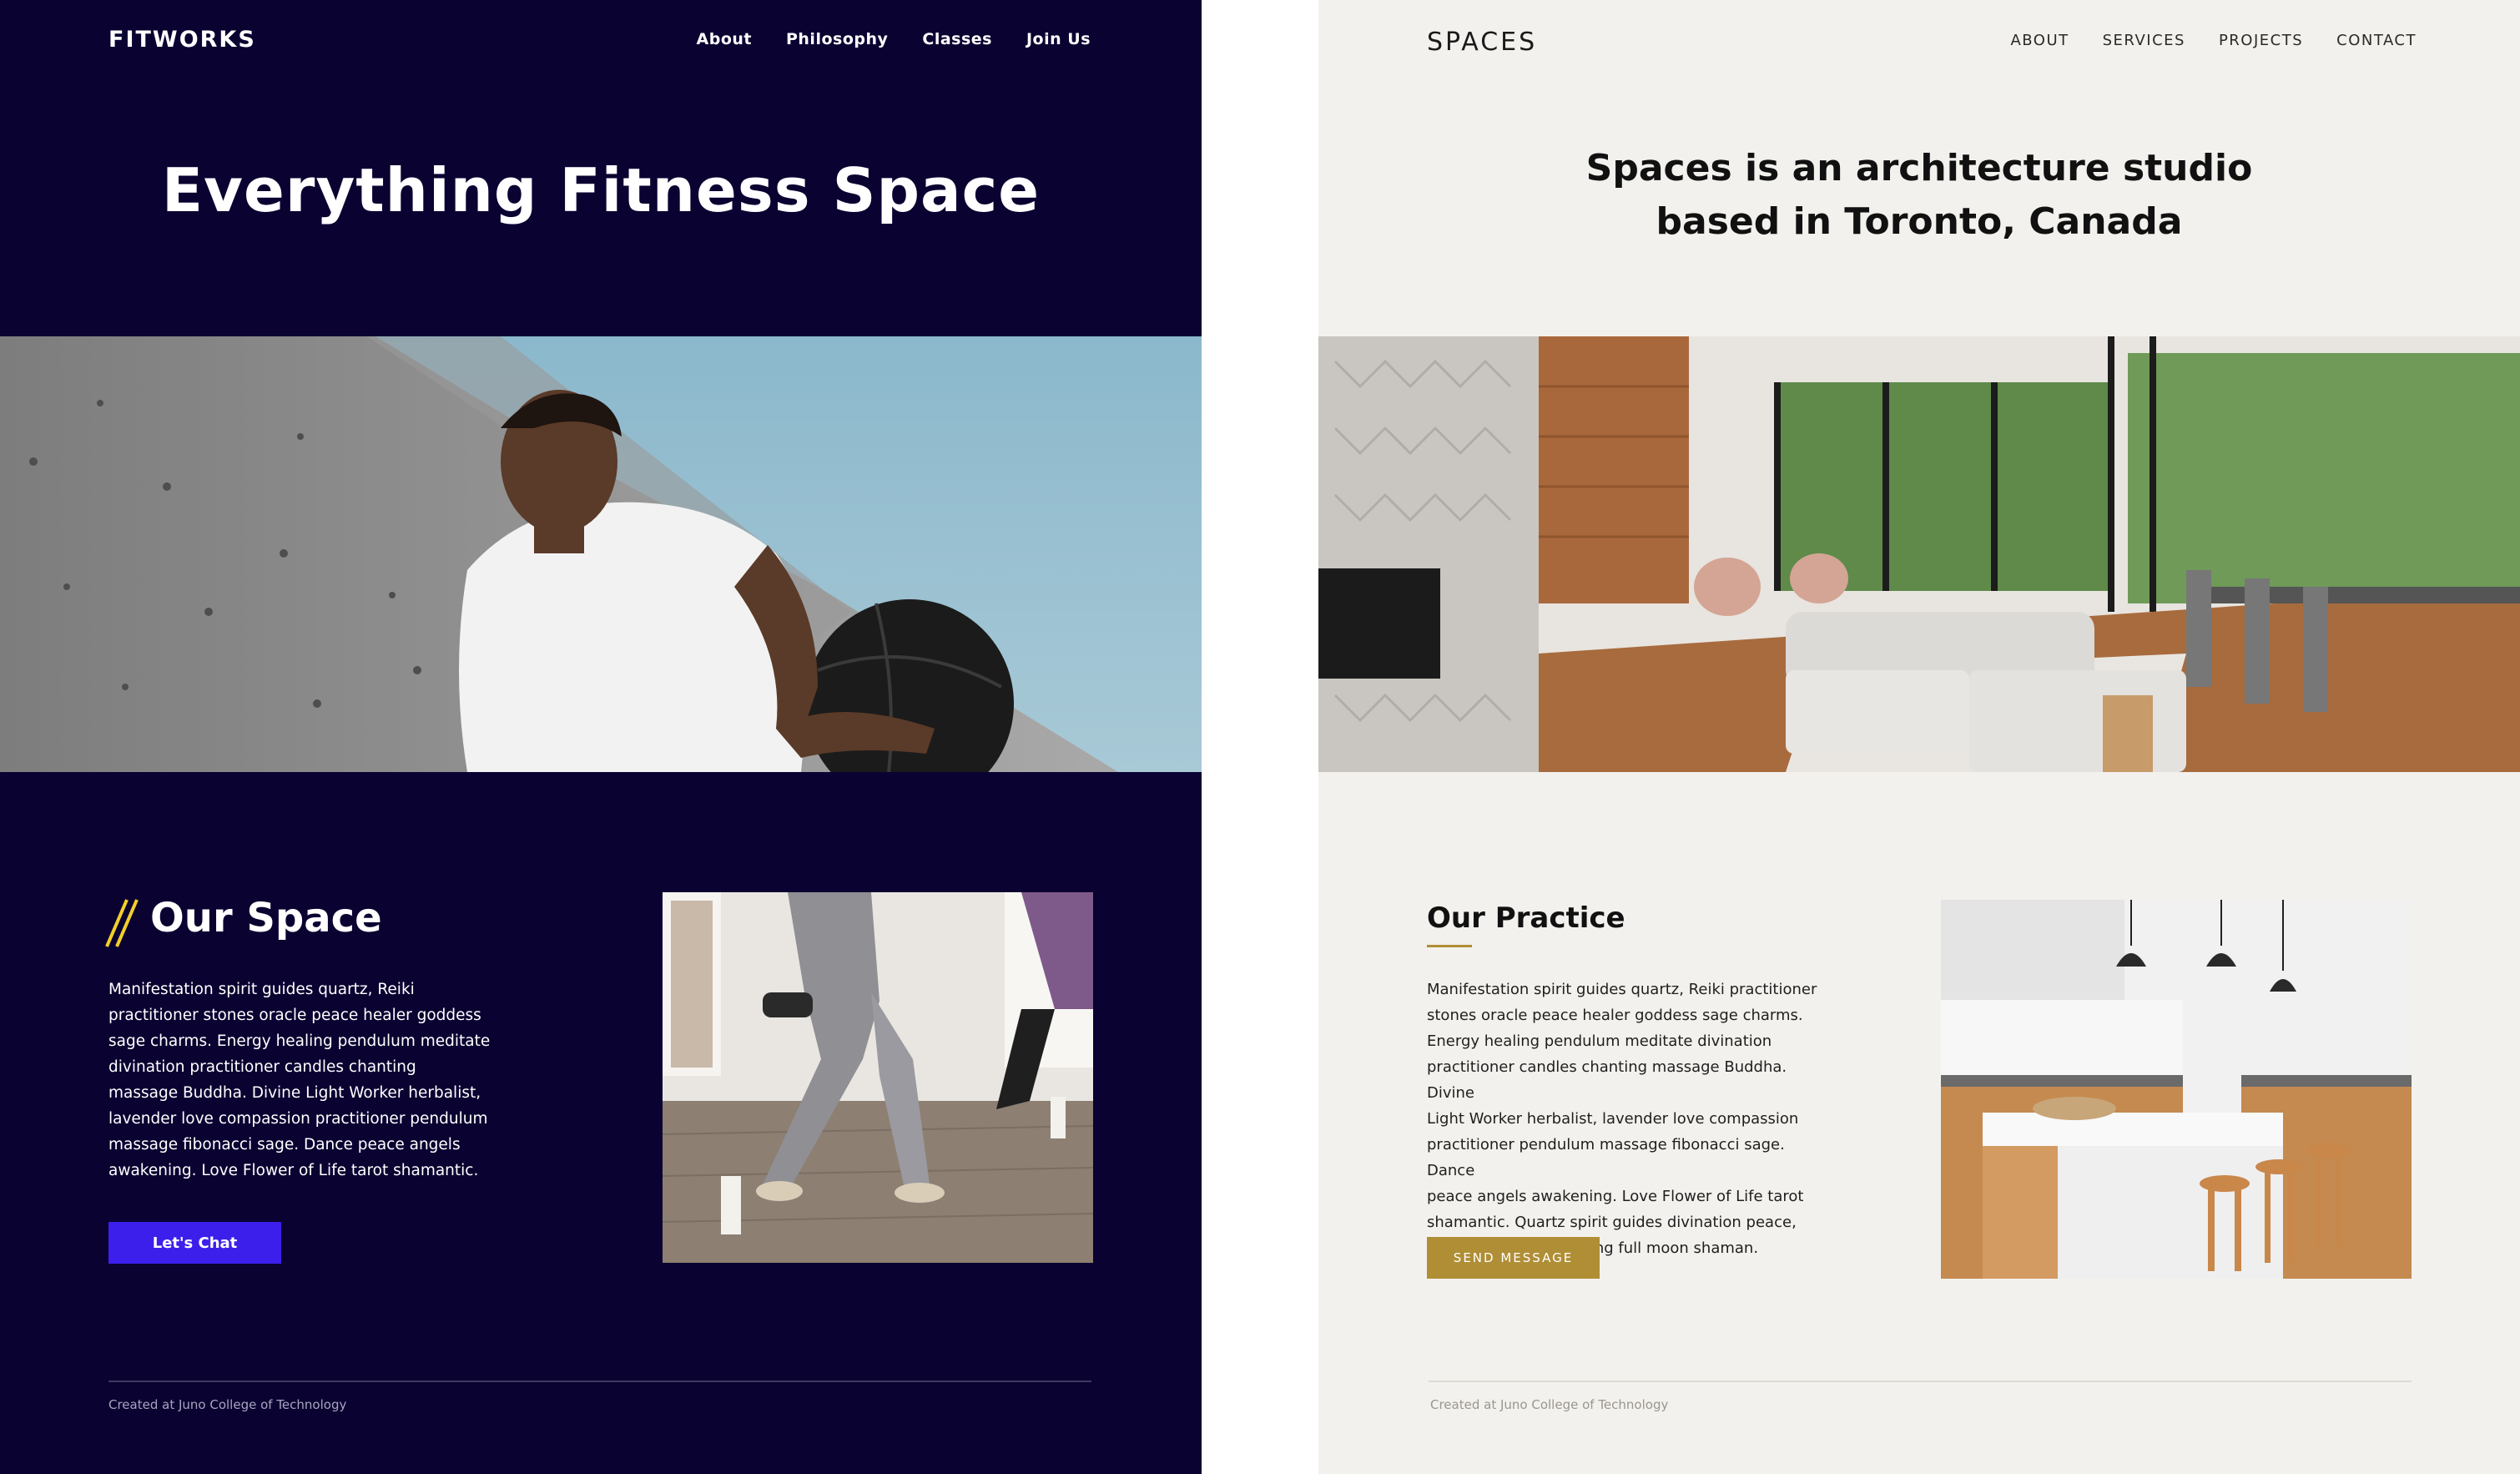 This screenshot has width=2520, height=1474. What do you see at coordinates (122, 923) in the screenshot?
I see `slash-accent-icon` at bounding box center [122, 923].